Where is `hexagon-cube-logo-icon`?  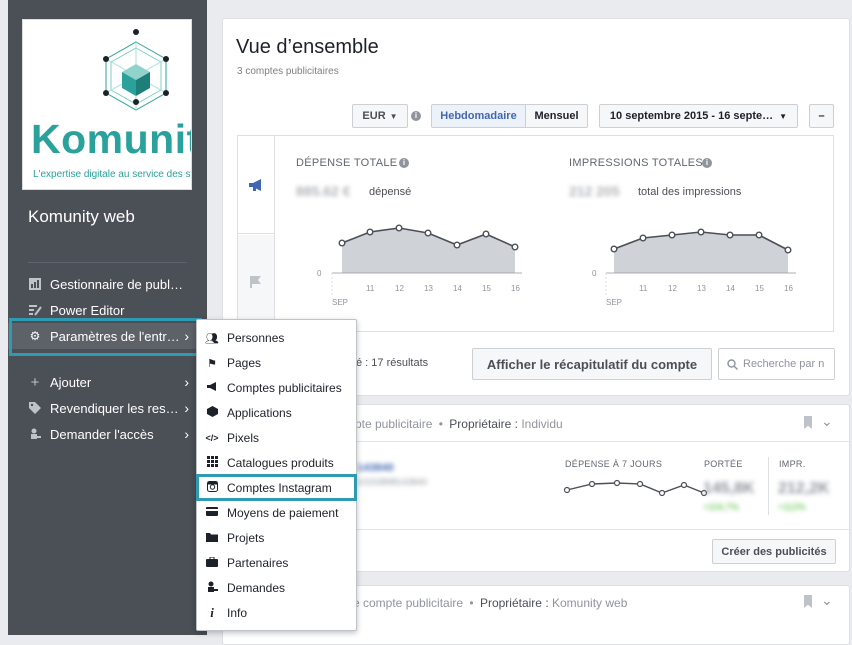
hexagon-cube-logo-icon is located at coordinates (136, 70).